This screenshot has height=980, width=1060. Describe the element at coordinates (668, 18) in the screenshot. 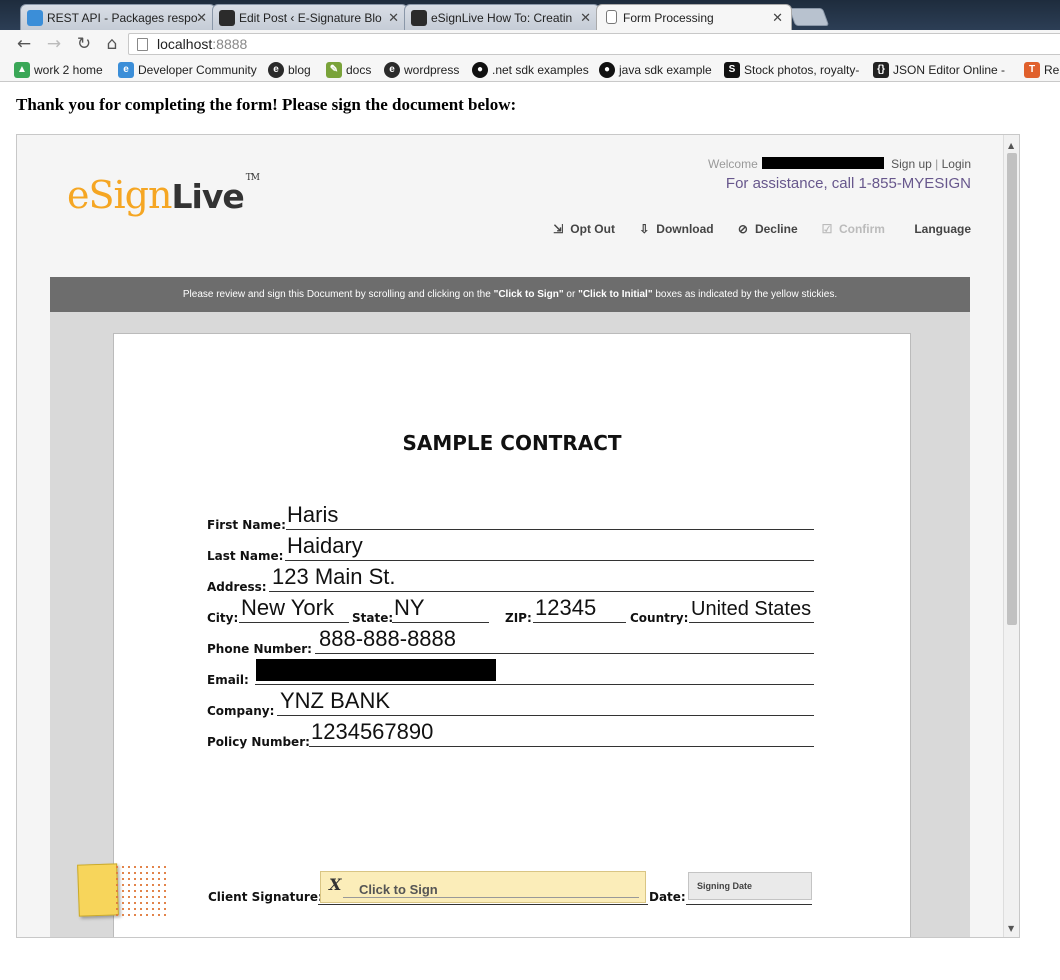

I see `tab-label: Form Processing` at that location.